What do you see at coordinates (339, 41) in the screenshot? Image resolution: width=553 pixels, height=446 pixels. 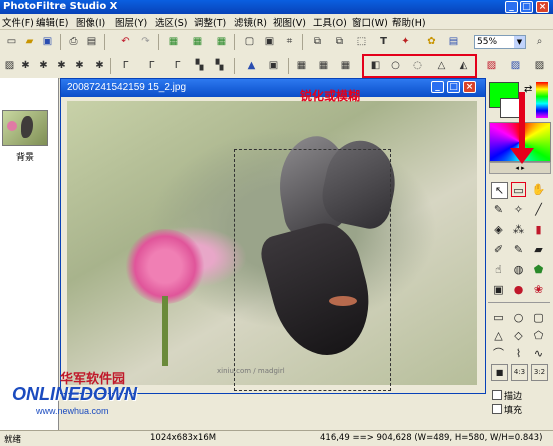 I see `paste-selection-icon: ⧉` at bounding box center [339, 41].